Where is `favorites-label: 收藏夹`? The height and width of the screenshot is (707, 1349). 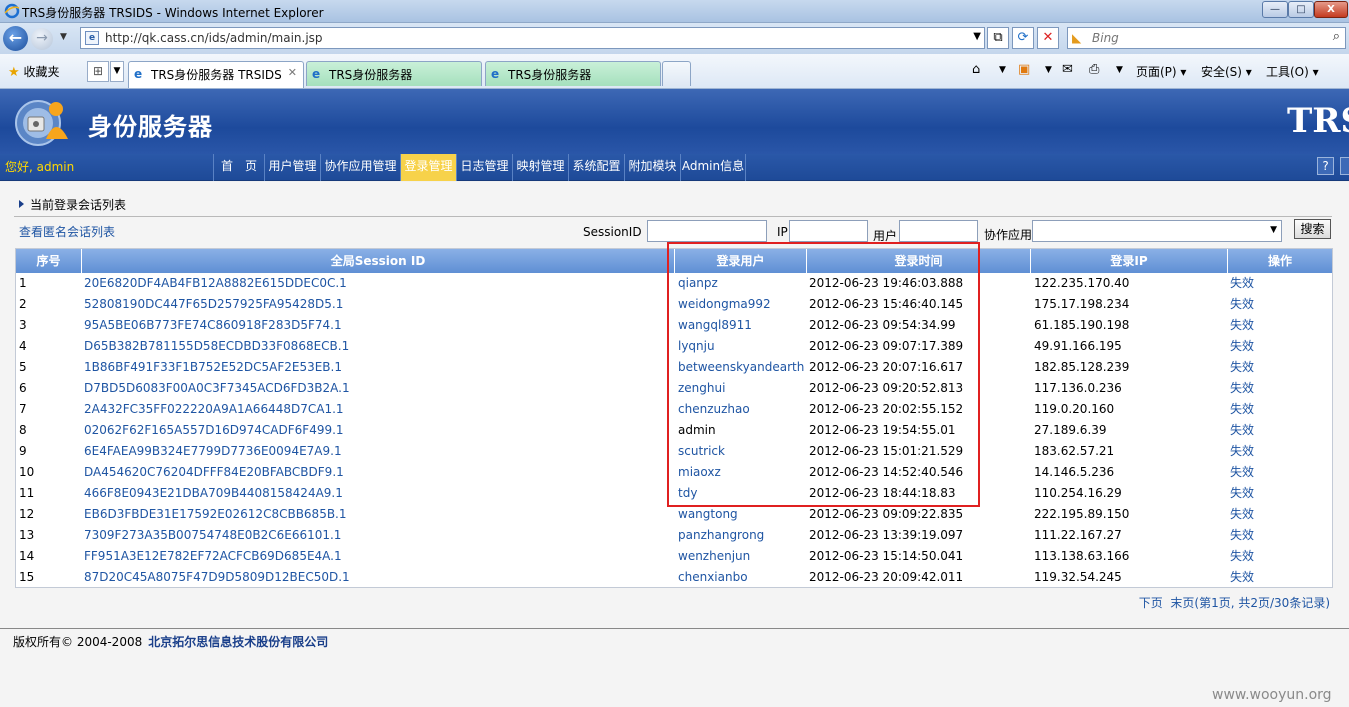
favorites-label: 收藏夹 is located at coordinates (41, 72).